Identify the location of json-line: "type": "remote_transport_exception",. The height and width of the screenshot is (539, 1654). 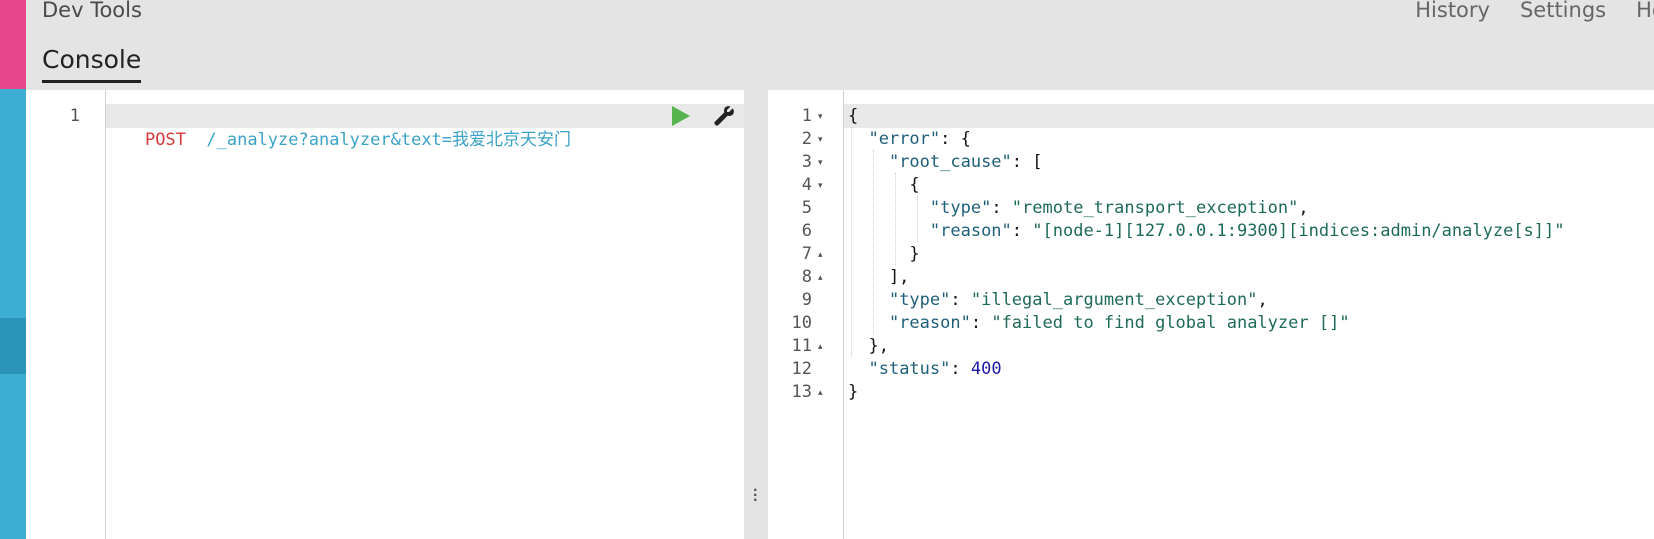
(1078, 208).